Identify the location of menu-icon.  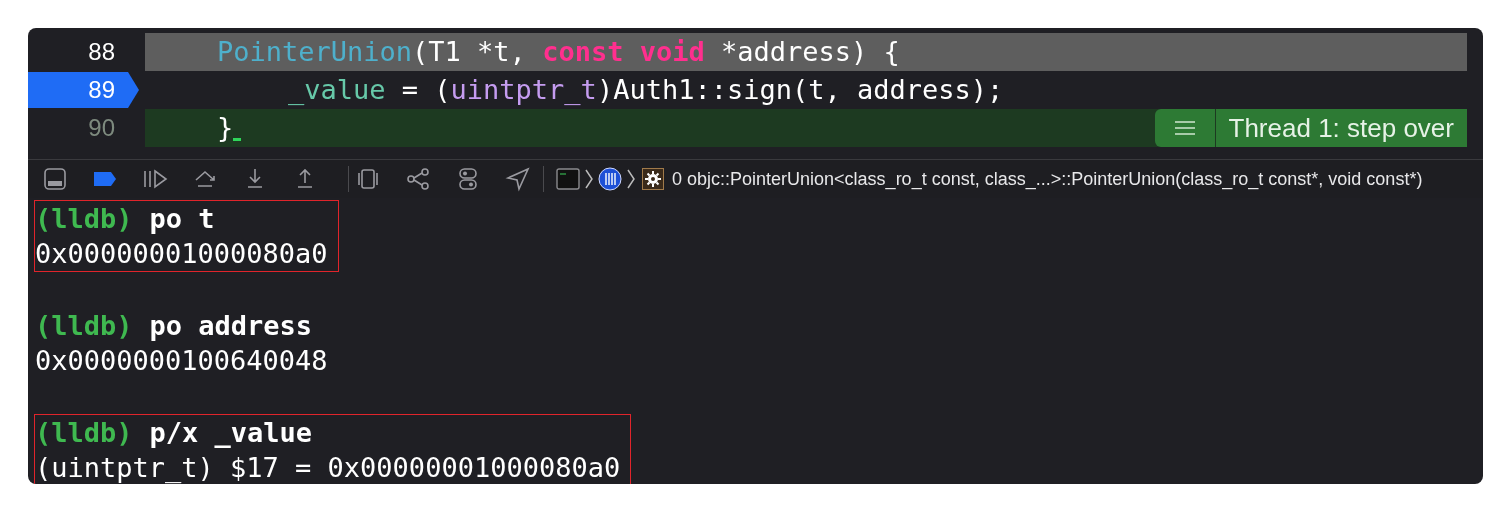
(1184, 128).